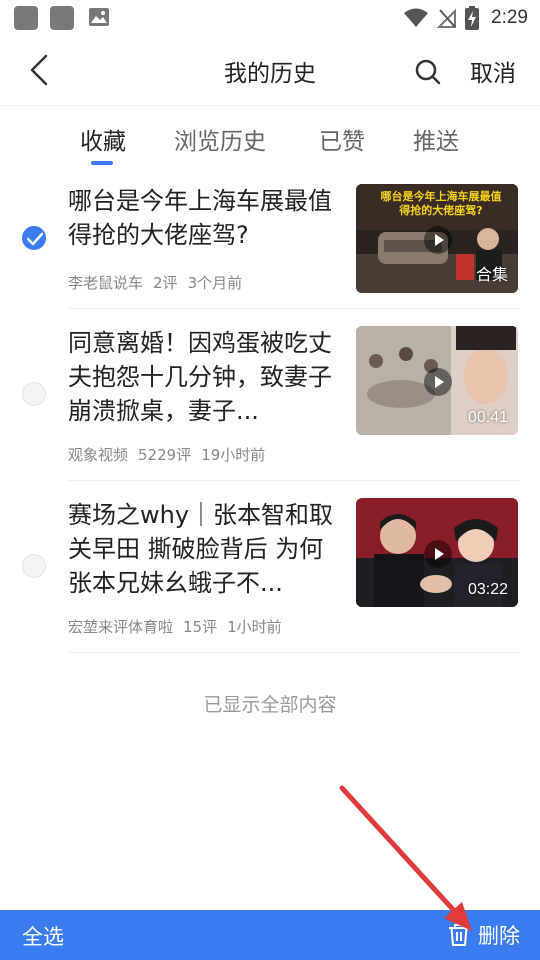  Describe the element at coordinates (459, 935) in the screenshot. I see `trash-icon` at that location.